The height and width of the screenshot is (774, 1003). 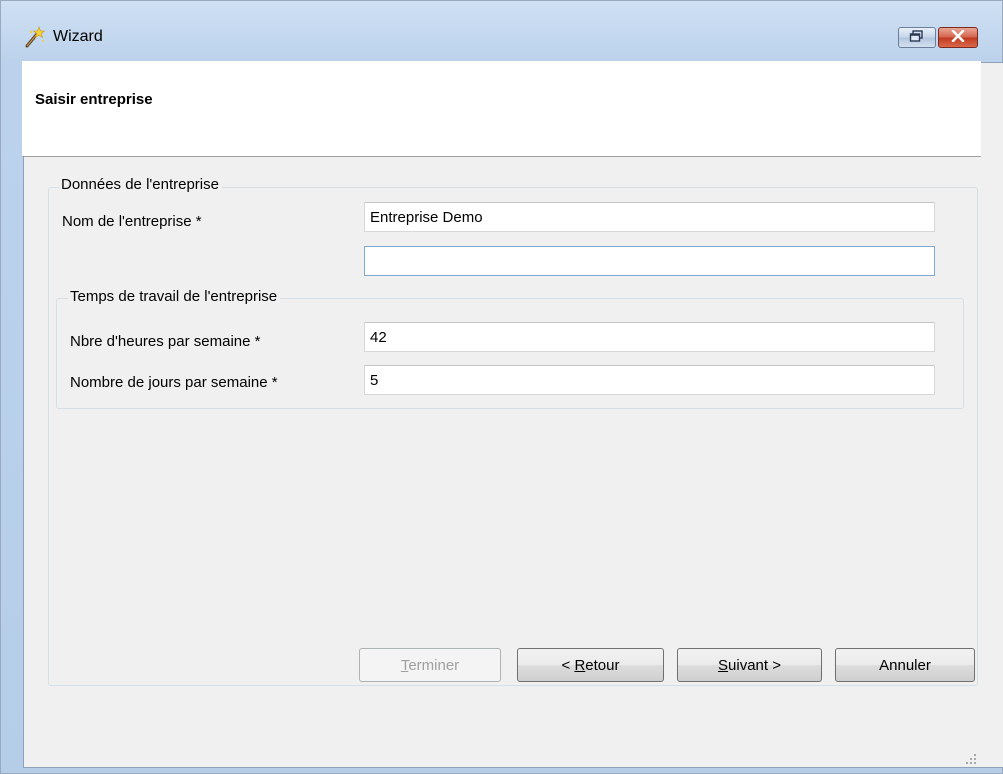 I want to click on restore-icon, so click(x=917, y=37).